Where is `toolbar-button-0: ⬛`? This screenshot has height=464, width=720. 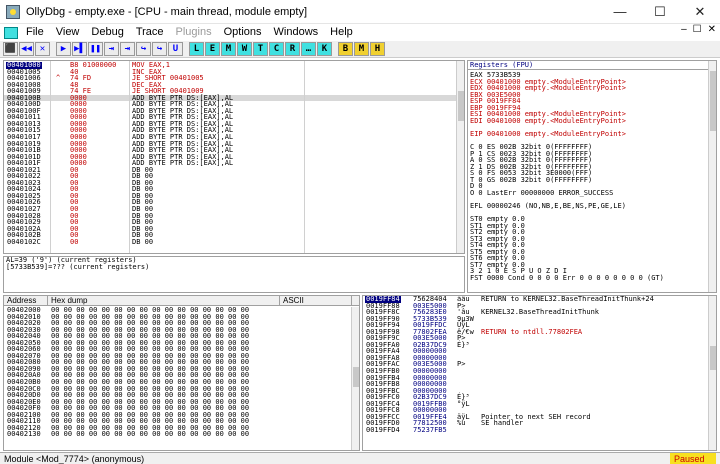
toolbar-button-0: ⬛ is located at coordinates (10, 49).